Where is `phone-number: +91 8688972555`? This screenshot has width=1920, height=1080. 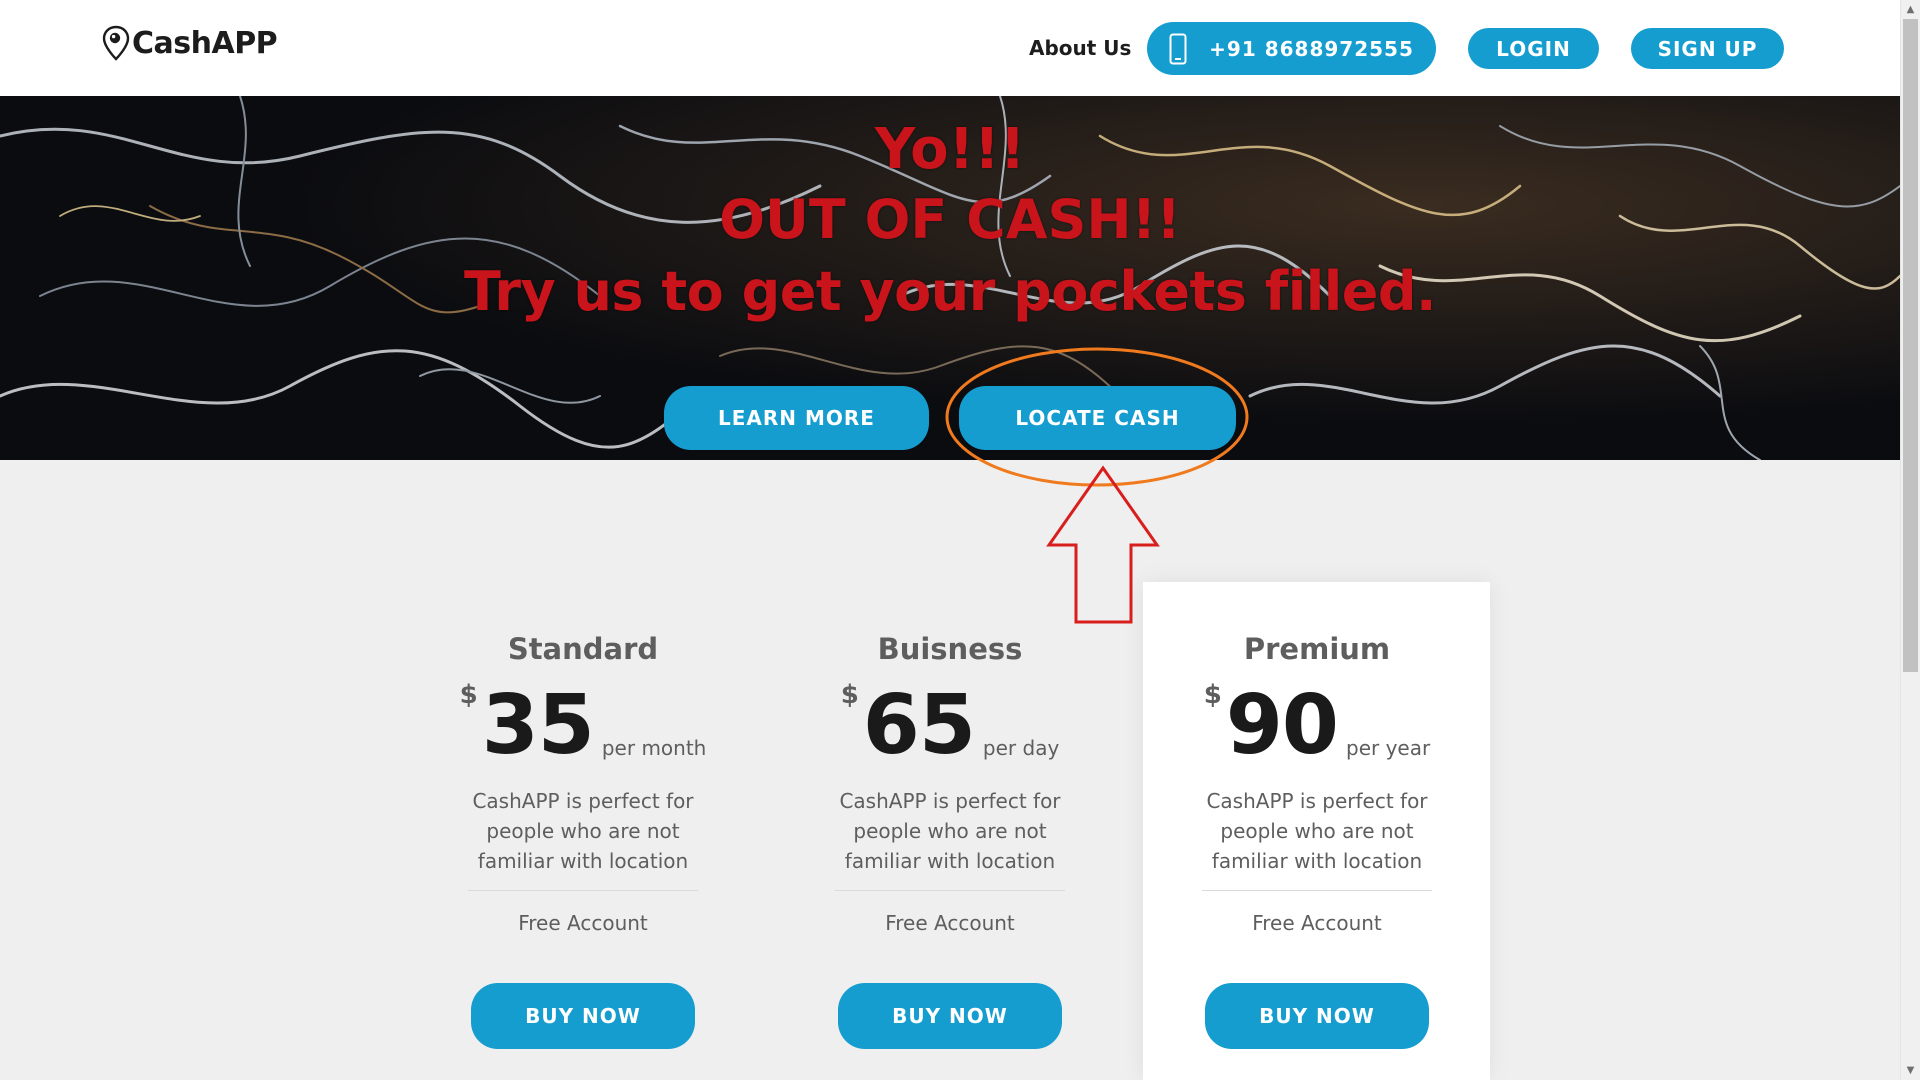 phone-number: +91 8688972555 is located at coordinates (1311, 48).